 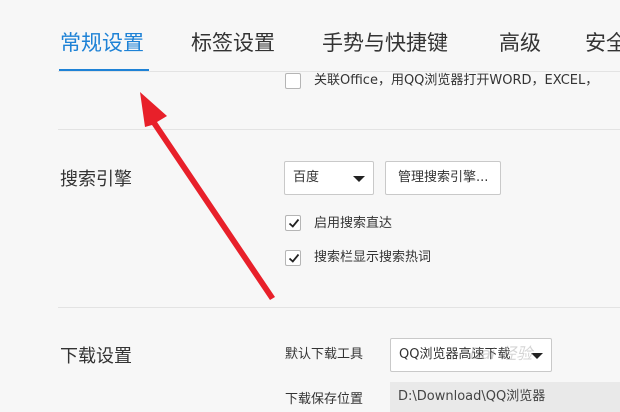 I want to click on office-assoc-checkbox, so click(x=293, y=81).